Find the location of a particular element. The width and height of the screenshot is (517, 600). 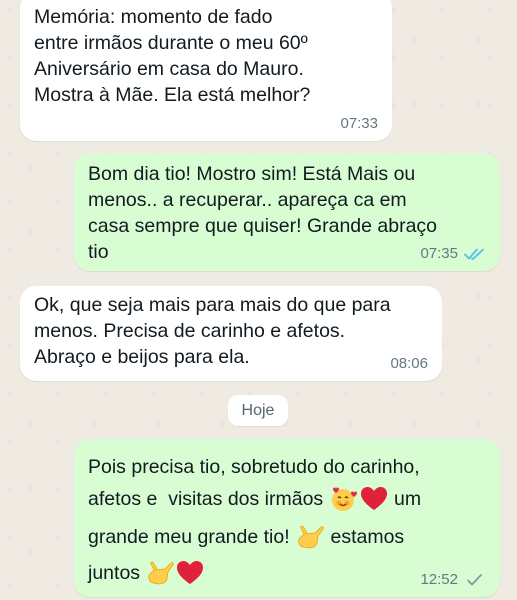

message-text: grande meu grande tio! is located at coordinates (192, 537).